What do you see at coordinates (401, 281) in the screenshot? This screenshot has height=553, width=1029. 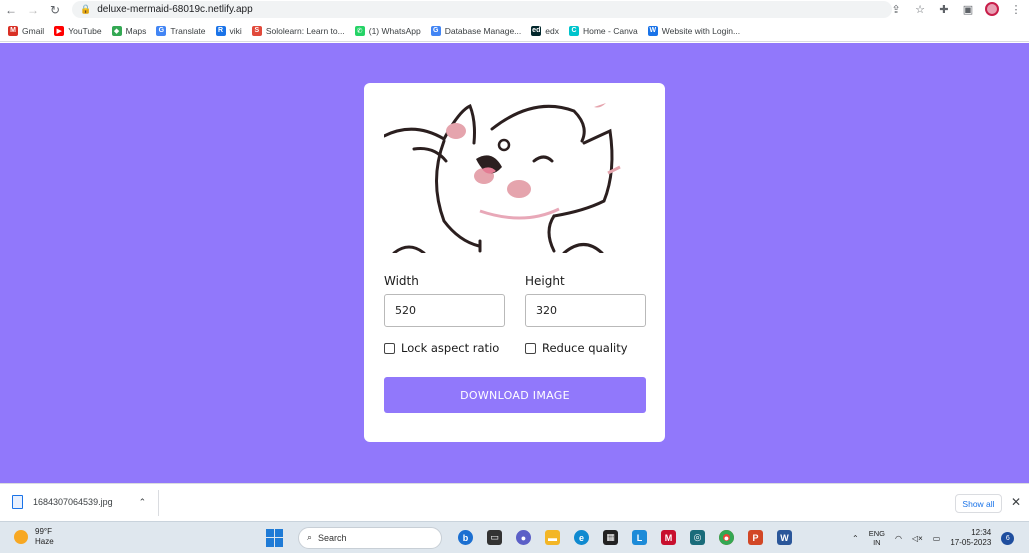 I see `width-label: Width` at bounding box center [401, 281].